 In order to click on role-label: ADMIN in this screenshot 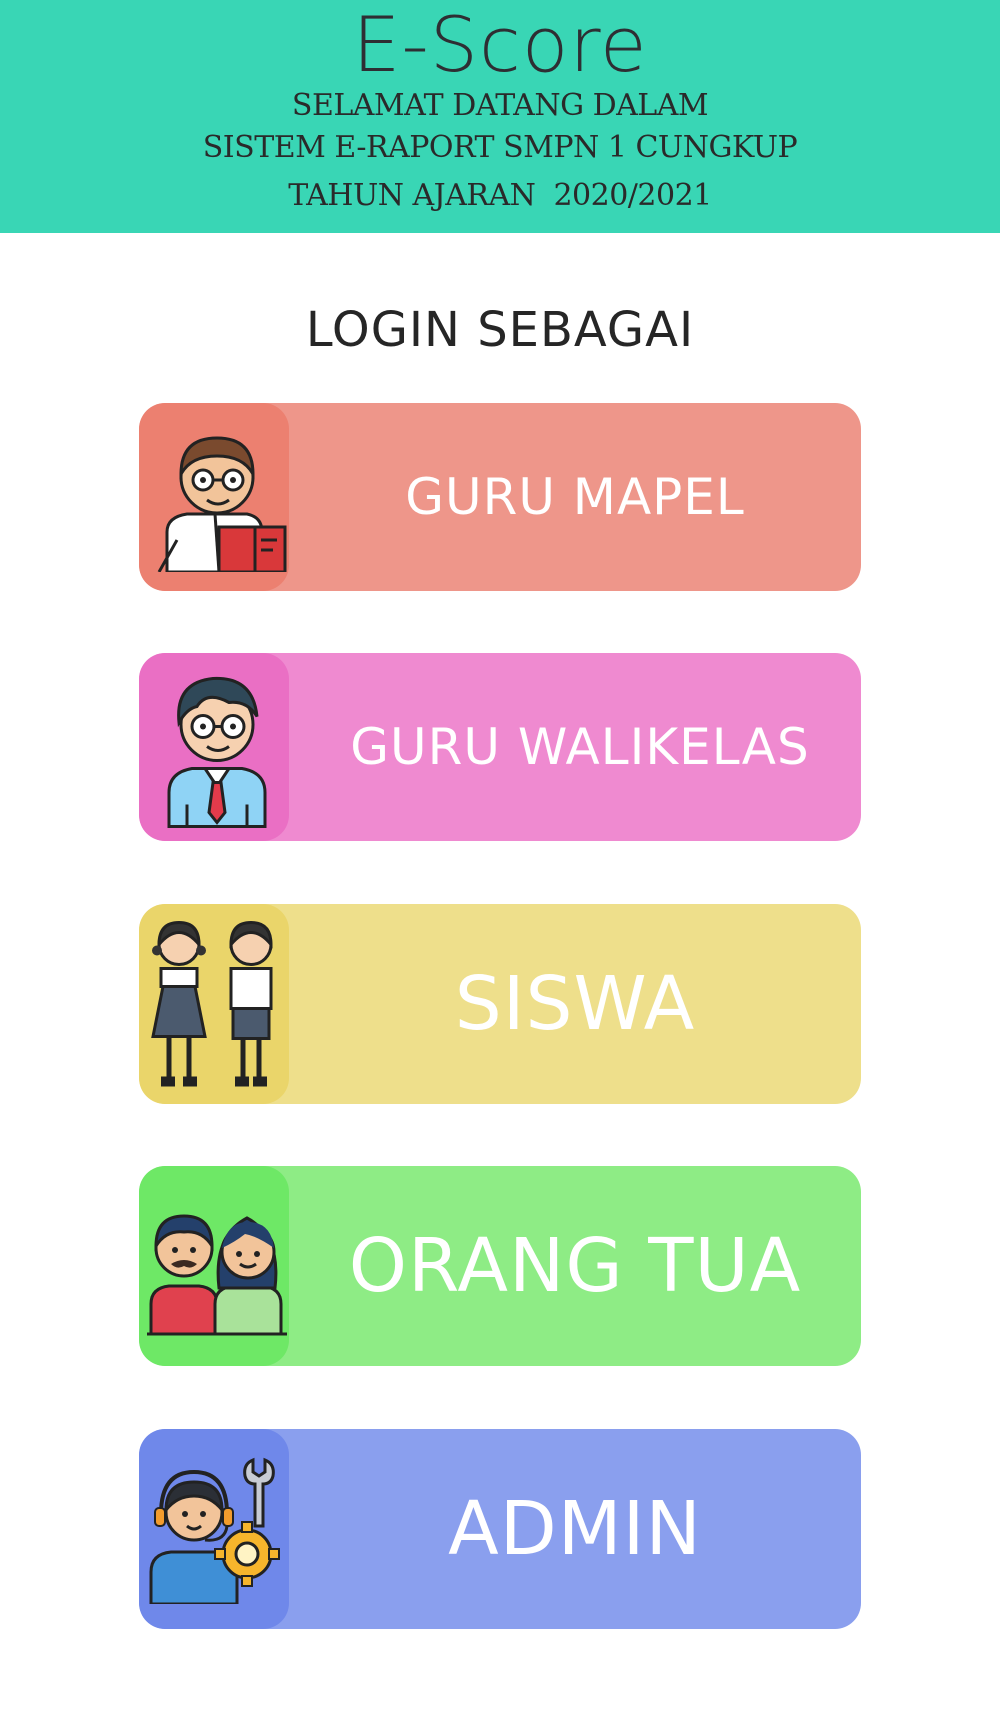, I will do `click(575, 1529)`.